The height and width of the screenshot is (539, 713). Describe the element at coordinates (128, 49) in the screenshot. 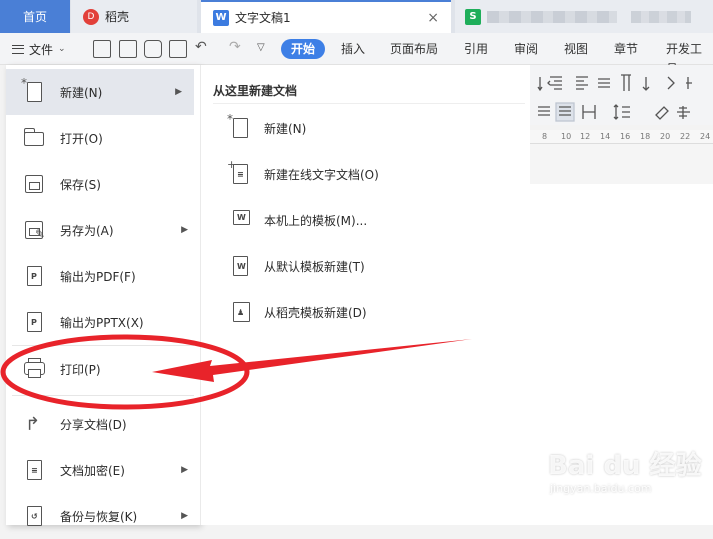

I see `export-quick-icon` at that location.